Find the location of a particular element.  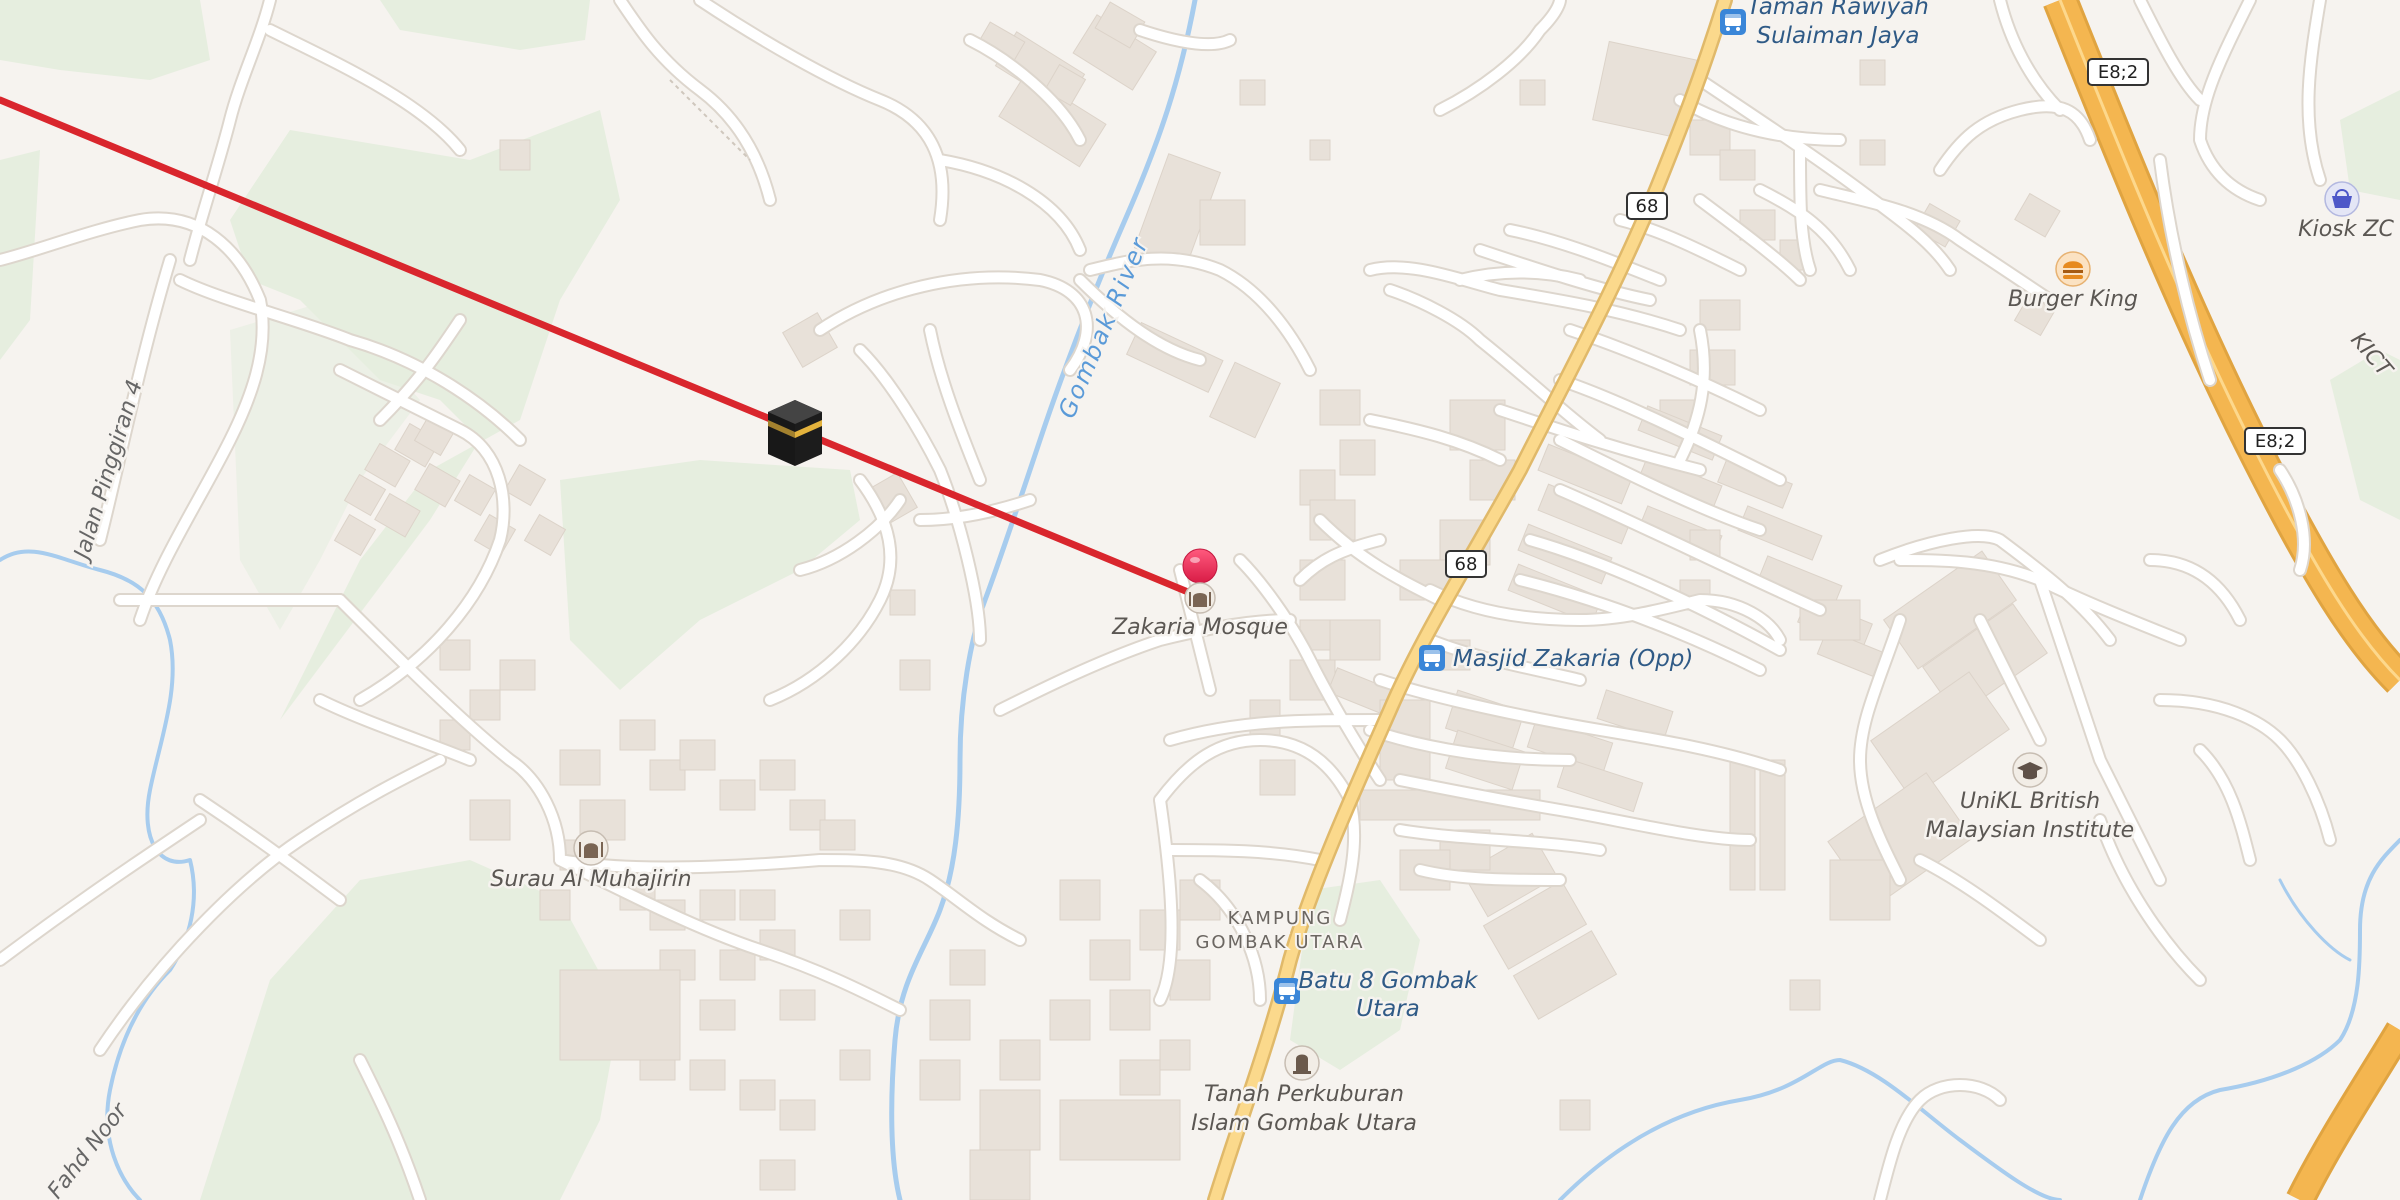

place-label-unikl: UniKL British is located at coordinates (2029, 802).